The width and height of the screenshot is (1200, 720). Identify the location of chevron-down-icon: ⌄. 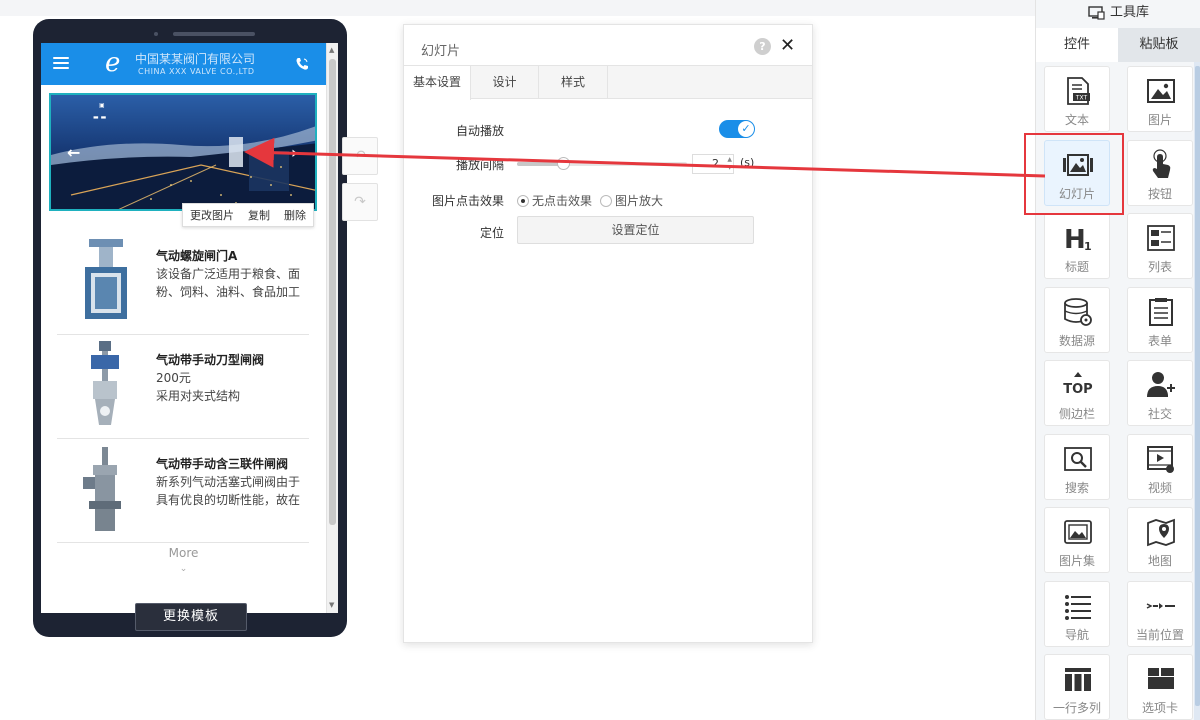
(183, 569).